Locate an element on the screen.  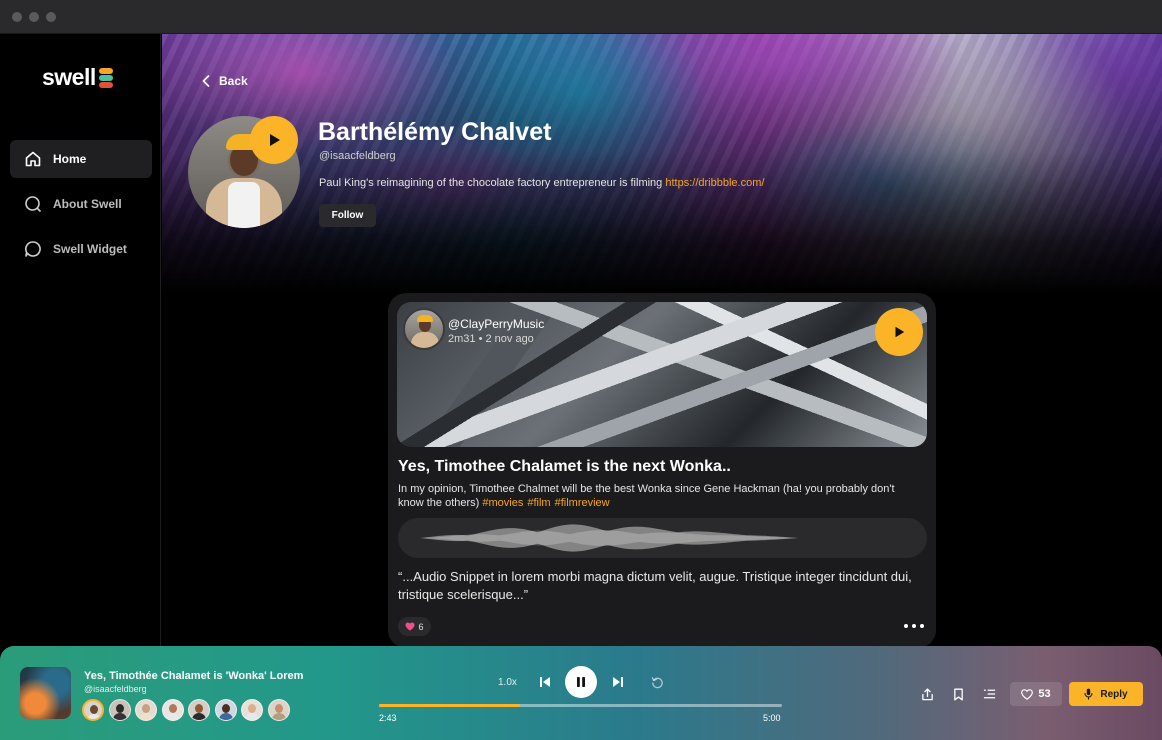
back-button: Back is located at coordinates (225, 81).